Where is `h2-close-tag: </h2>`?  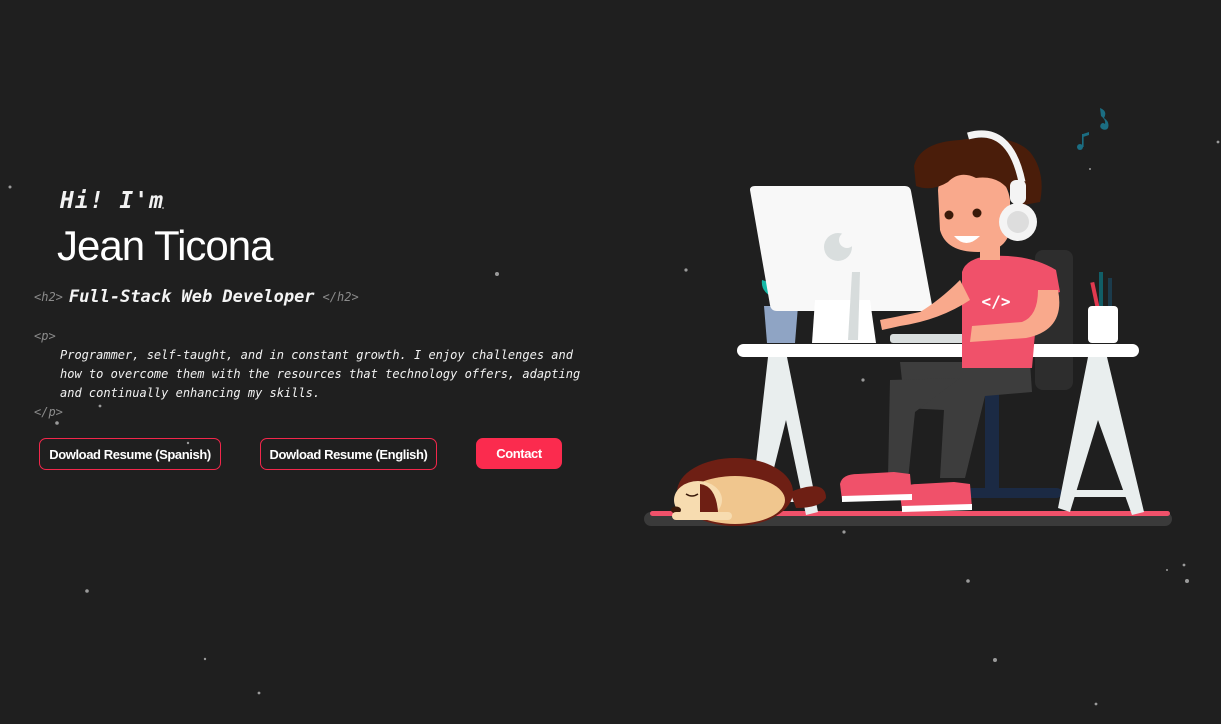
h2-close-tag: </h2> is located at coordinates (340, 297).